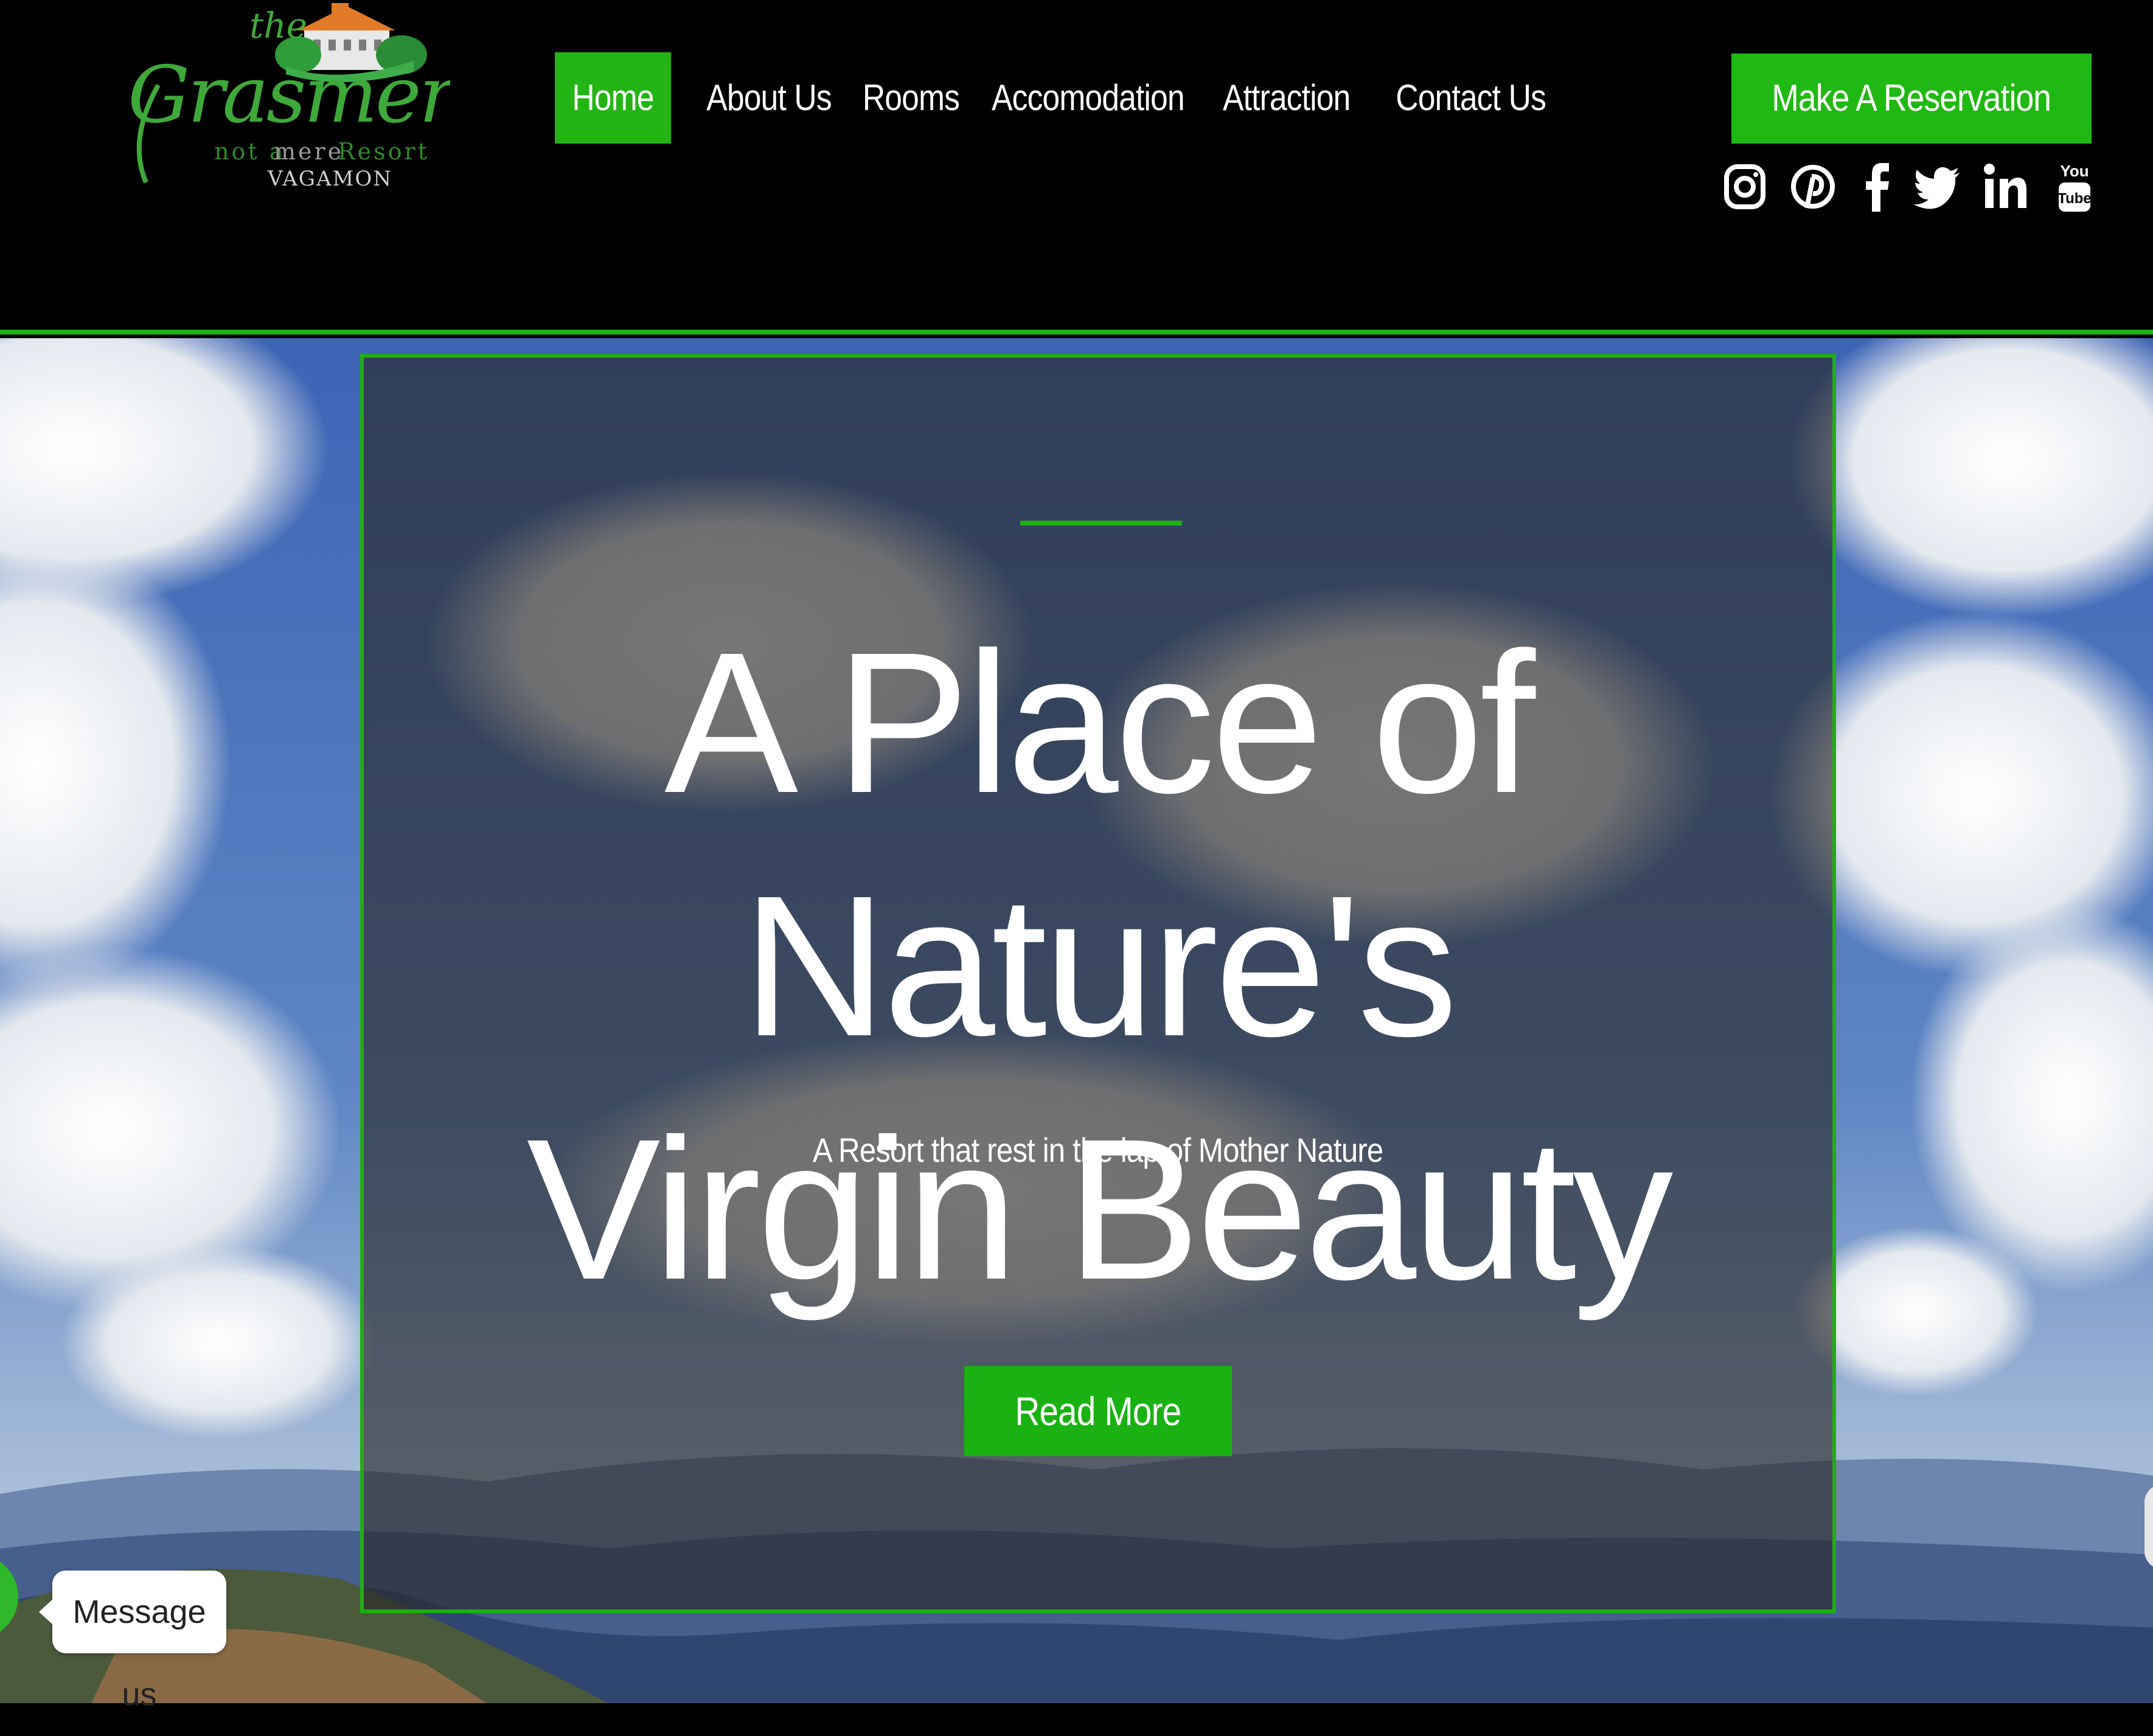 This screenshot has width=2153, height=1736. What do you see at coordinates (613, 98) in the screenshot?
I see `nav-home: Home` at bounding box center [613, 98].